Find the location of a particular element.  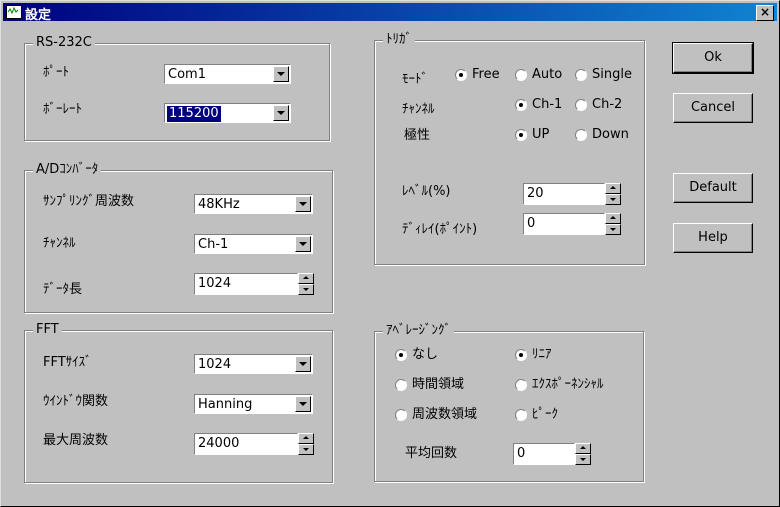

default-button: Default is located at coordinates (713, 188).